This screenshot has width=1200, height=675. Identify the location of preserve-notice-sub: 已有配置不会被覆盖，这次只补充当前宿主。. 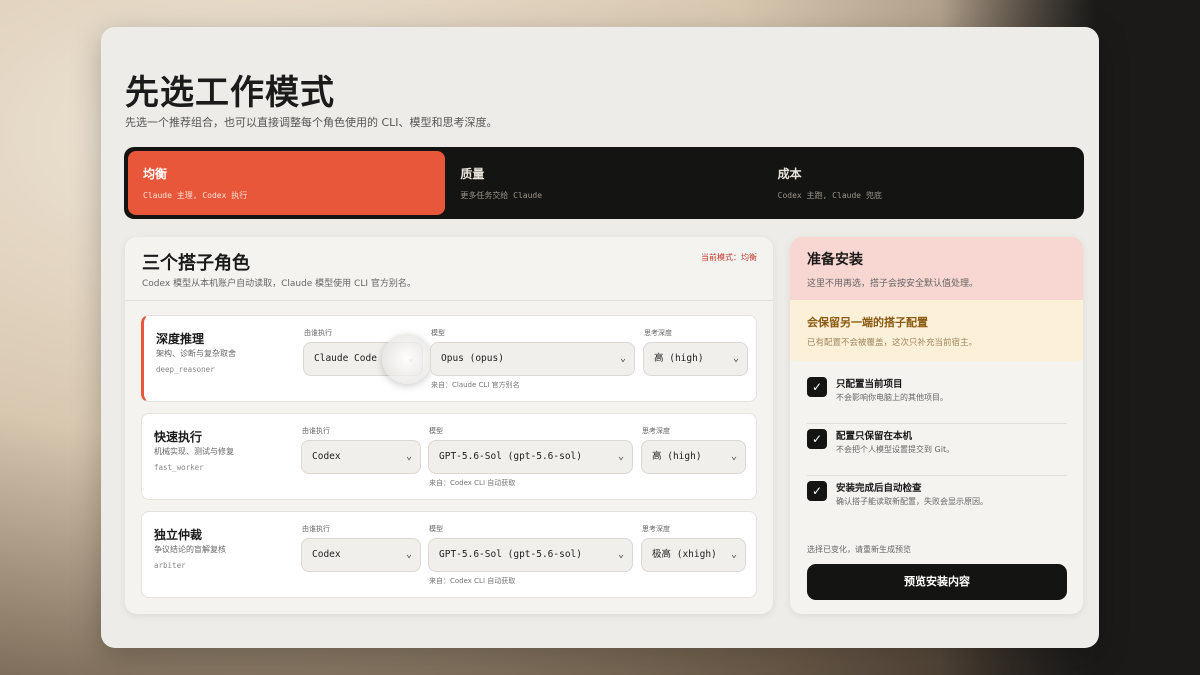
(892, 343).